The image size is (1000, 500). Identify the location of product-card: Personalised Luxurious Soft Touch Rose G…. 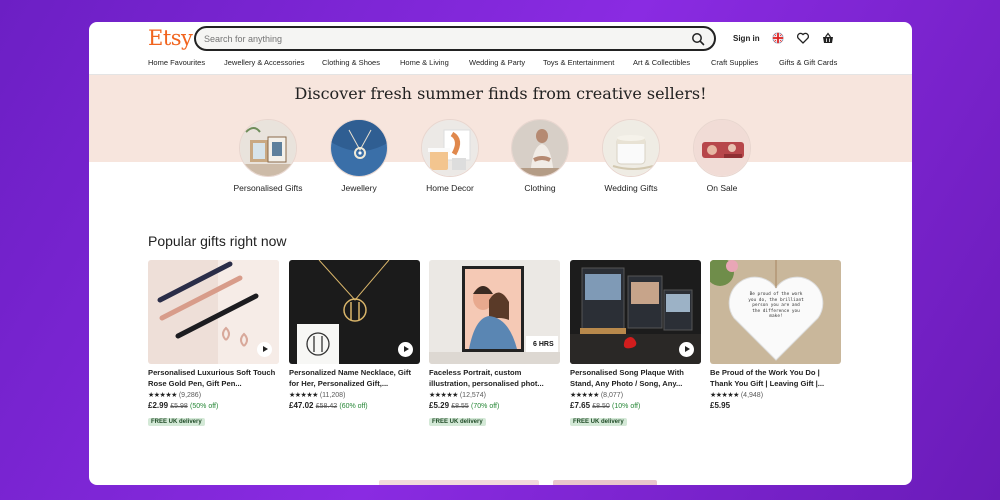
(213, 344).